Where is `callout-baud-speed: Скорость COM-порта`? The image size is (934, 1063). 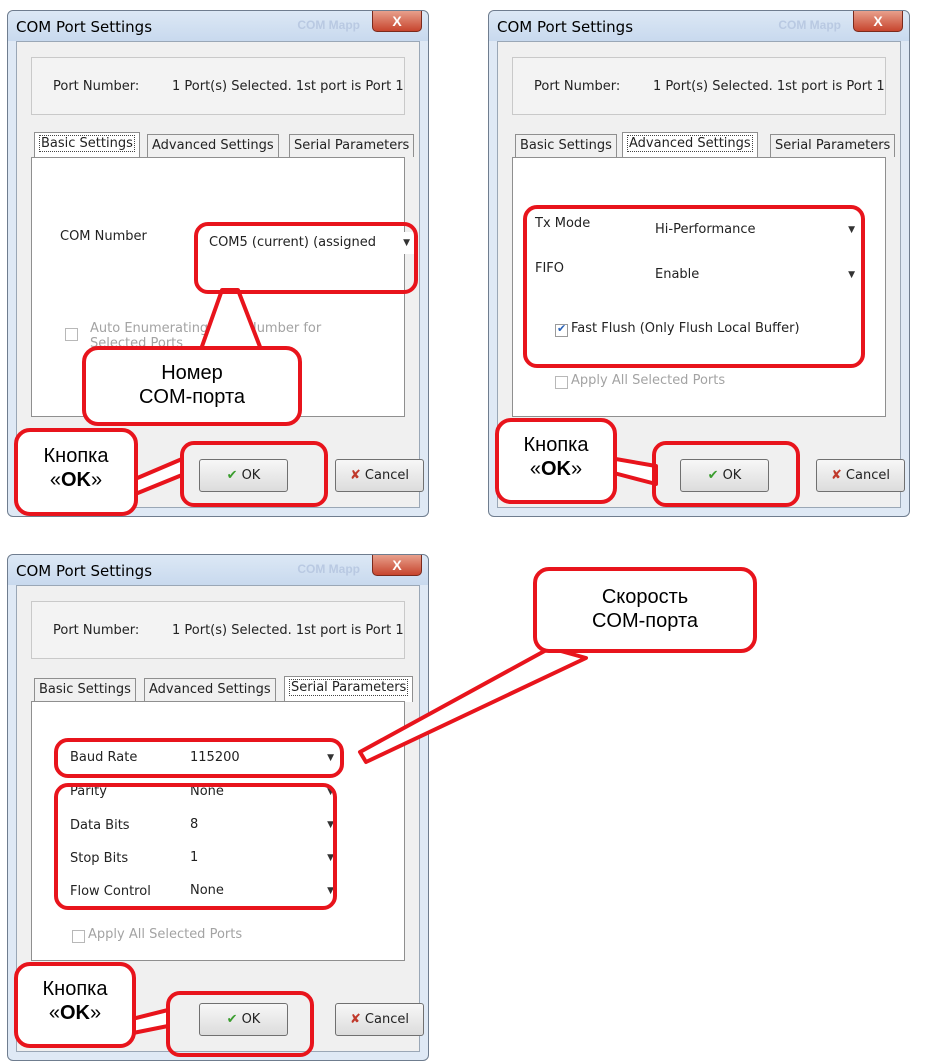
callout-baud-speed: Скорость COM-порта is located at coordinates (645, 610).